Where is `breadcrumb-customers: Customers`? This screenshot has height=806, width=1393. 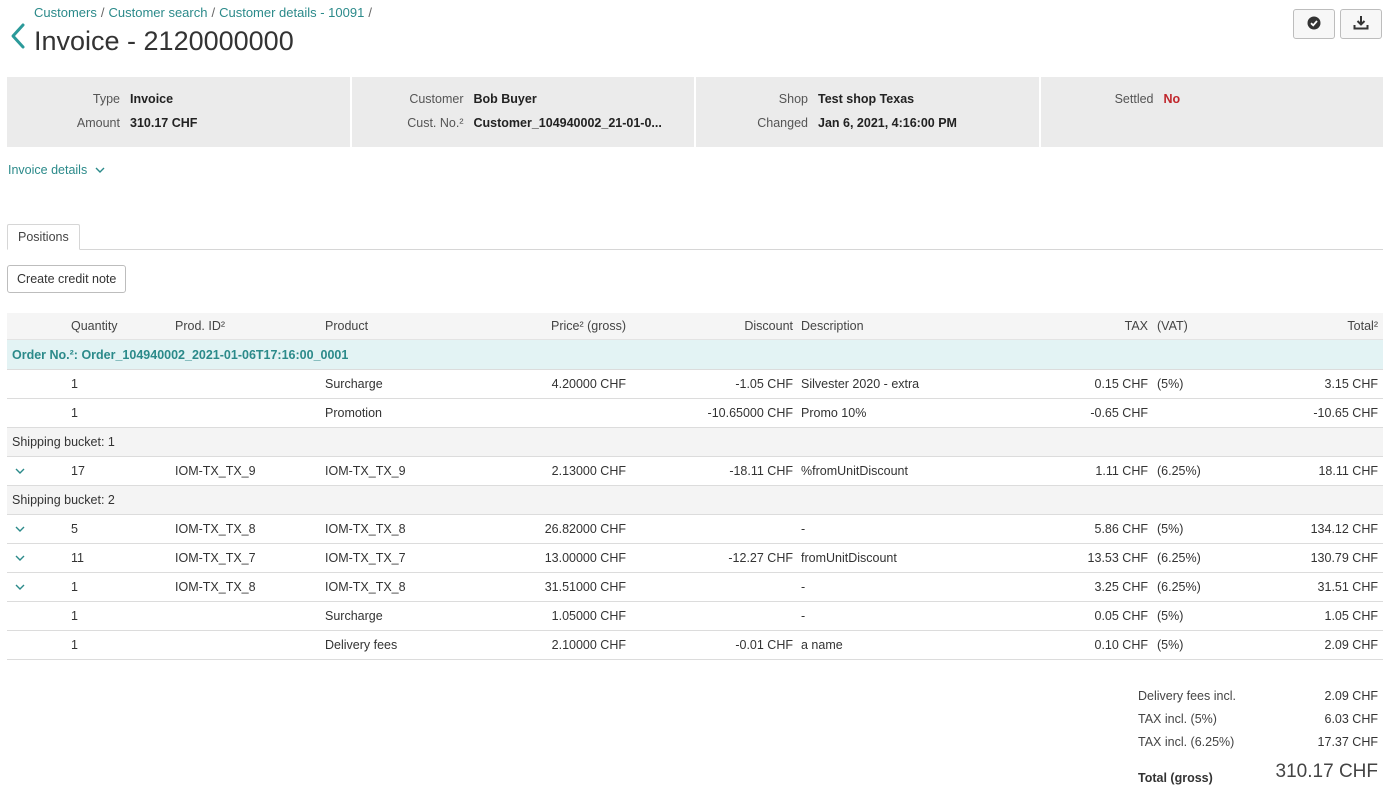 breadcrumb-customers: Customers is located at coordinates (65, 12).